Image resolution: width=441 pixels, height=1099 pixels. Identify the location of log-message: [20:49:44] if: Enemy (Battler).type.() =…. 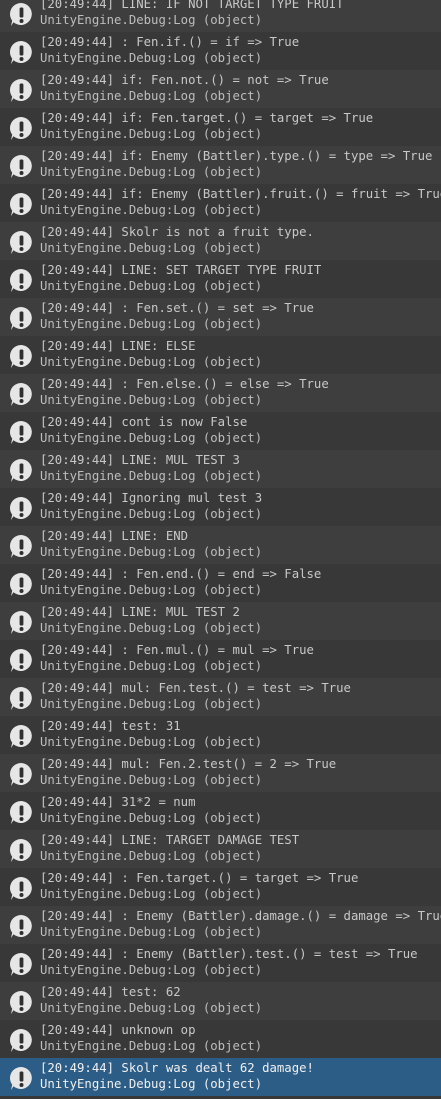
(236, 156).